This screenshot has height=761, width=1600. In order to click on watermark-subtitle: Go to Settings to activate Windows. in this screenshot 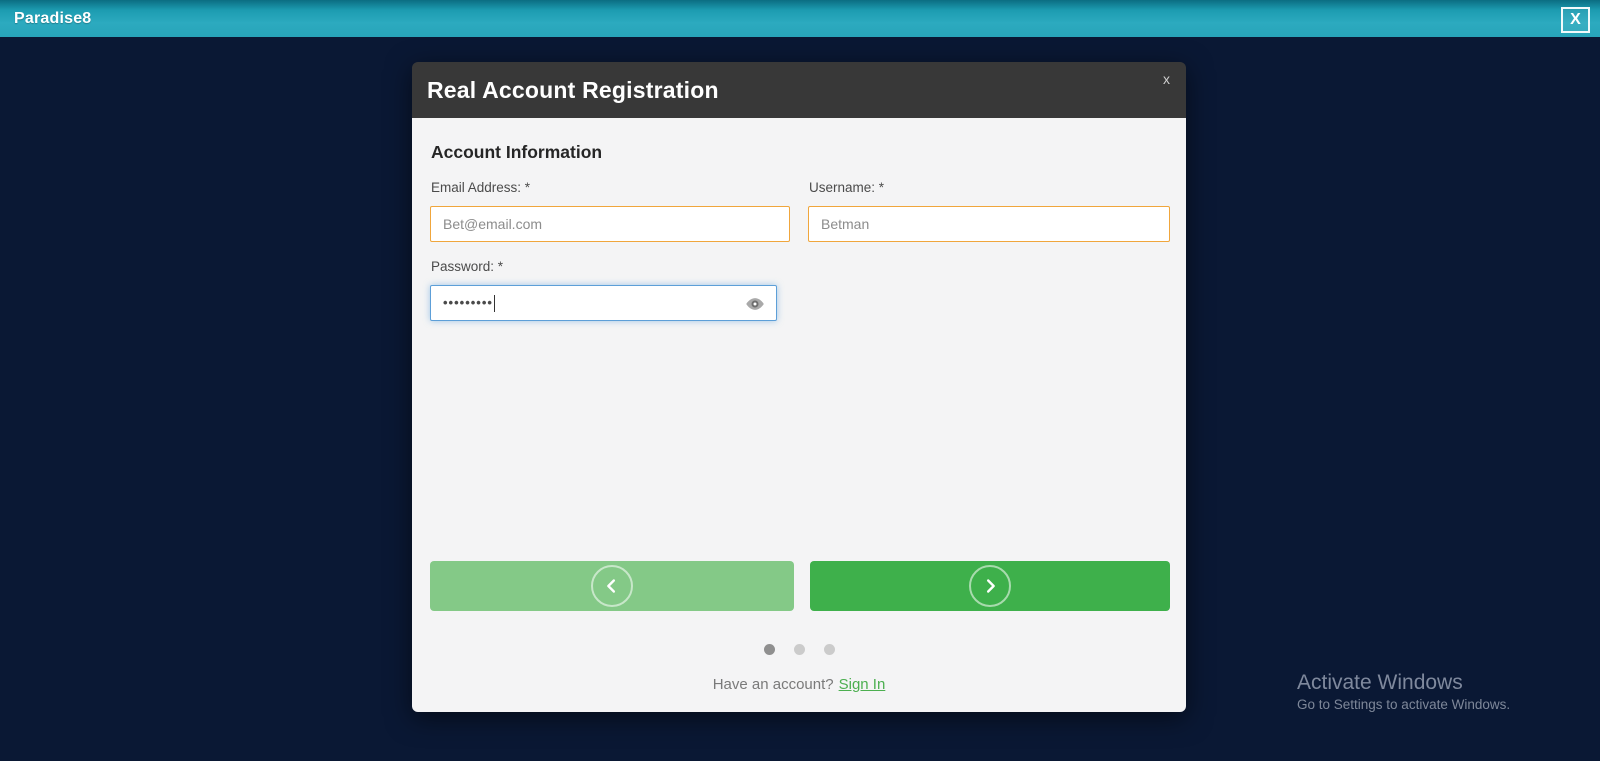, I will do `click(1404, 704)`.